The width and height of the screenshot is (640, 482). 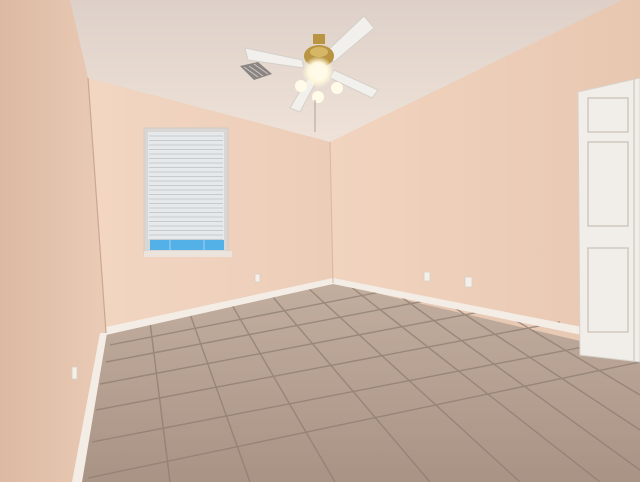 What do you see at coordinates (187, 192) in the screenshot?
I see `window-with-blinds` at bounding box center [187, 192].